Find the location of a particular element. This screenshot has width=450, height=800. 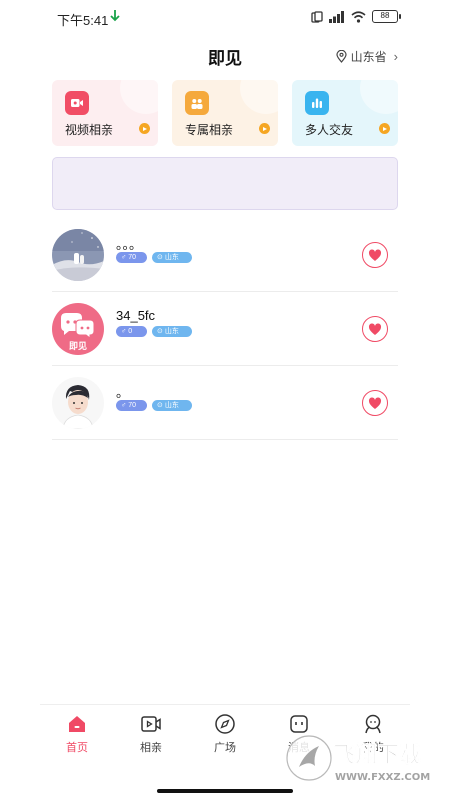

location-label: 山东省 is located at coordinates (368, 57).